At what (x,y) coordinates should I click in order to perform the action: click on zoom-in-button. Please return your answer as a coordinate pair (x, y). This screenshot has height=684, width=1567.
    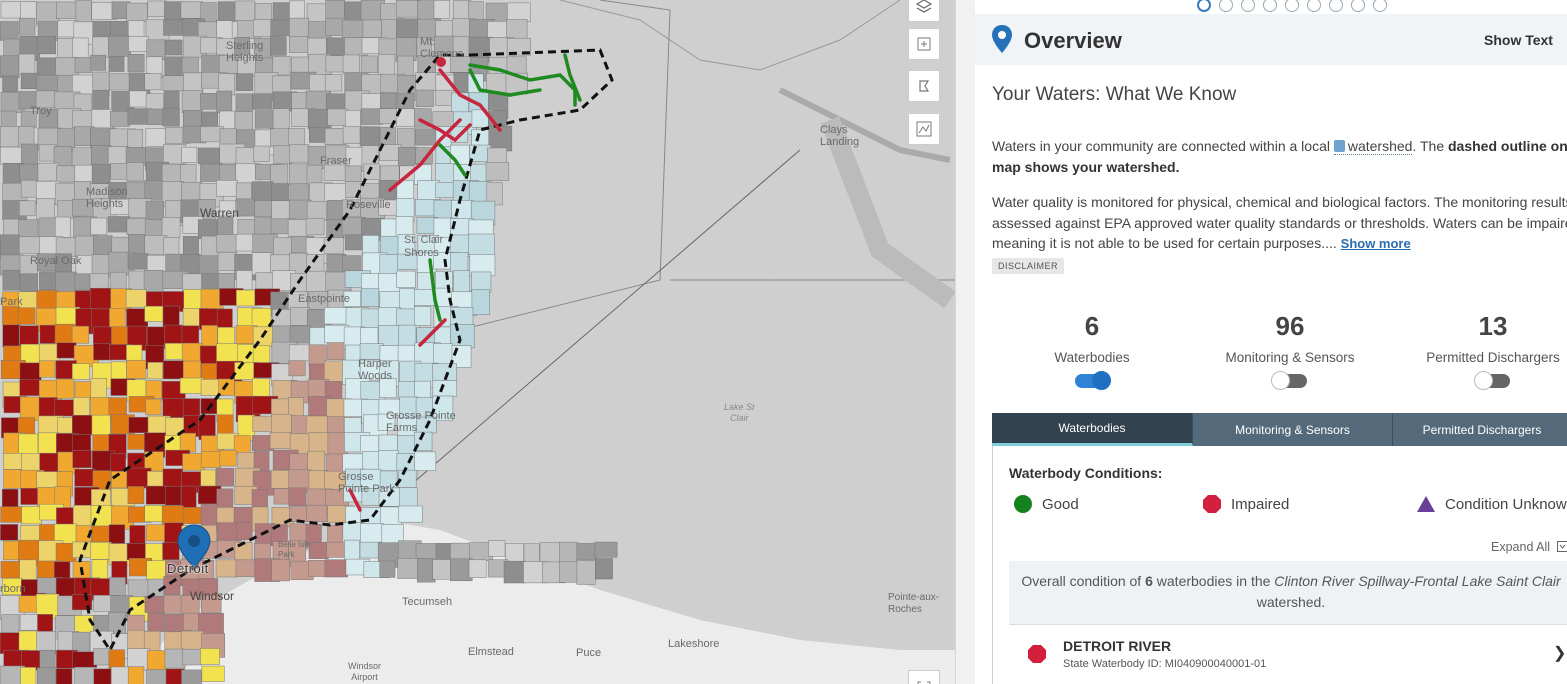
    Looking at the image, I should click on (924, 44).